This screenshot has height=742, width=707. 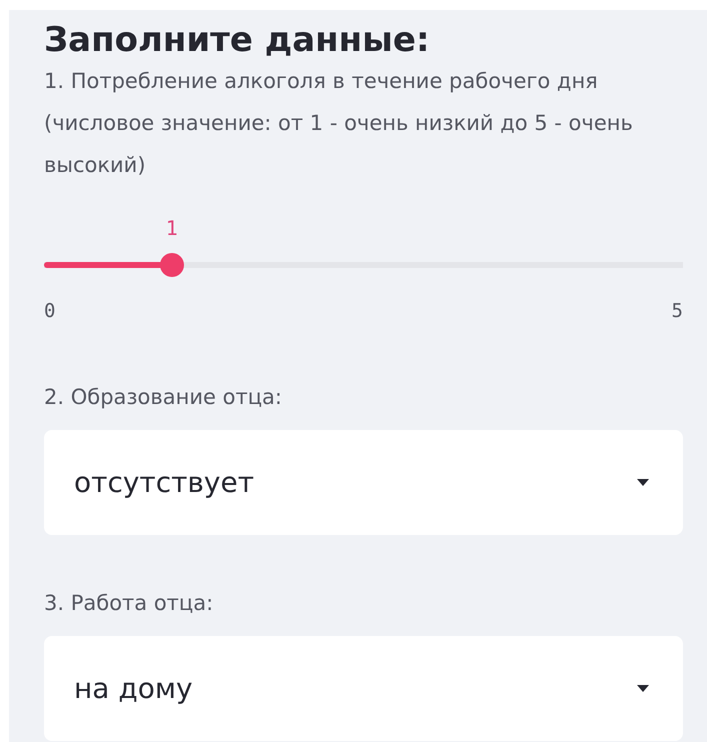 I want to click on dropdown-select: на дому, so click(x=363, y=688).